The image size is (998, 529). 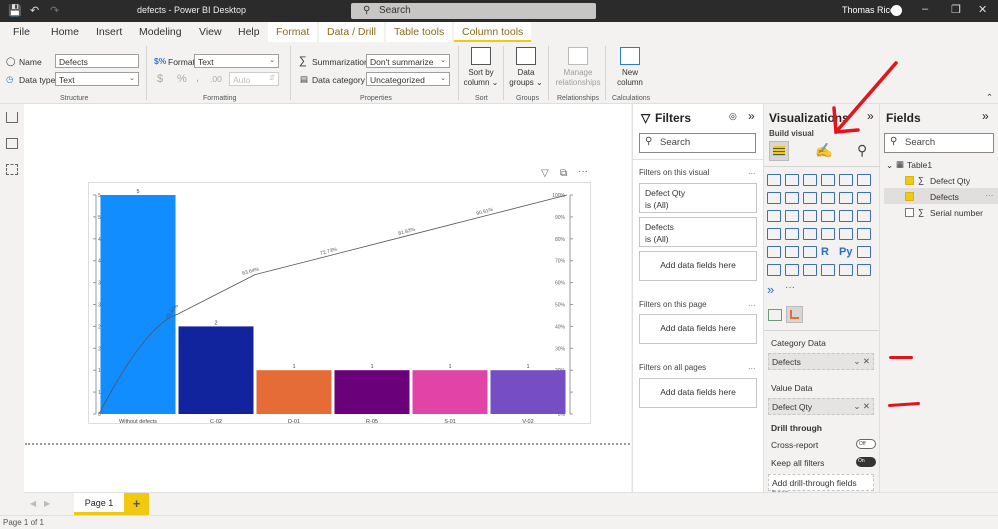 I want to click on keep-filters-toggle: On, so click(x=866, y=462).